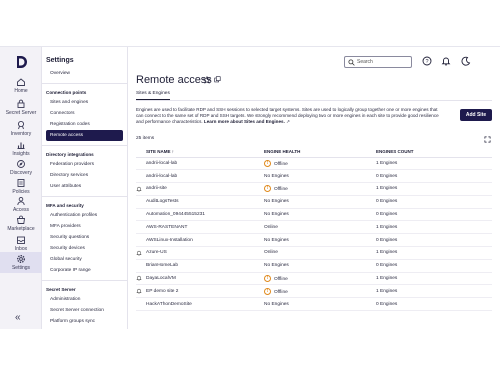 Image resolution: width=500 pixels, height=375 pixels. Describe the element at coordinates (153, 95) in the screenshot. I see `tab-sites-engines: Sites & Engines` at that location.